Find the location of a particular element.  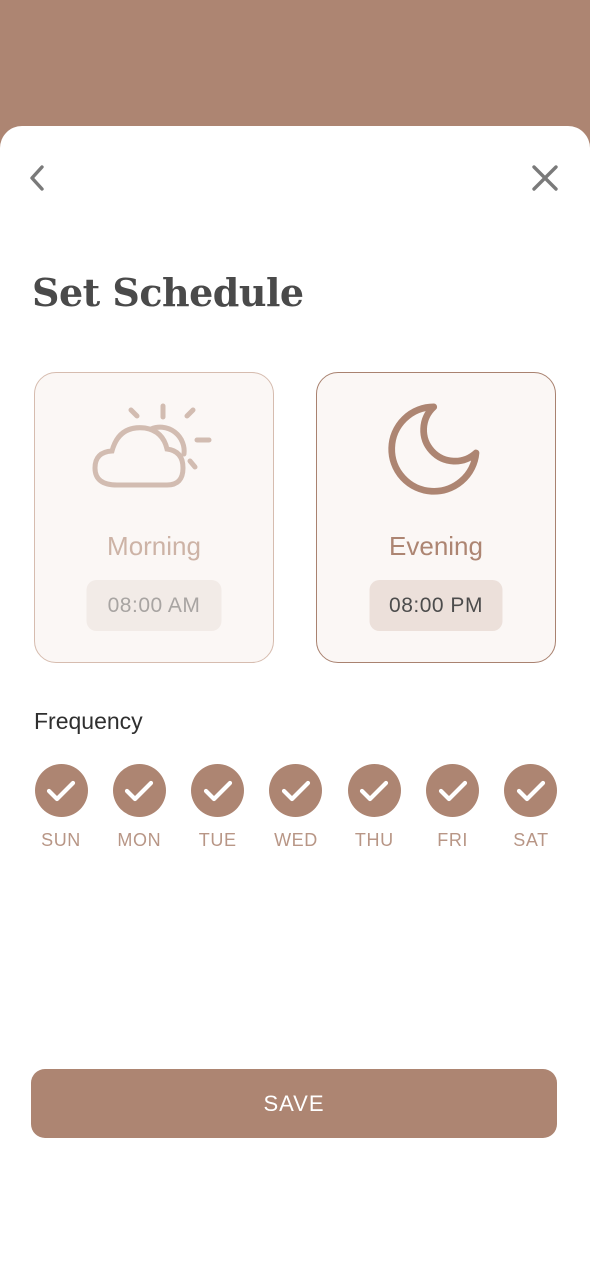

page-title: Set Schedule is located at coordinates (168, 292).